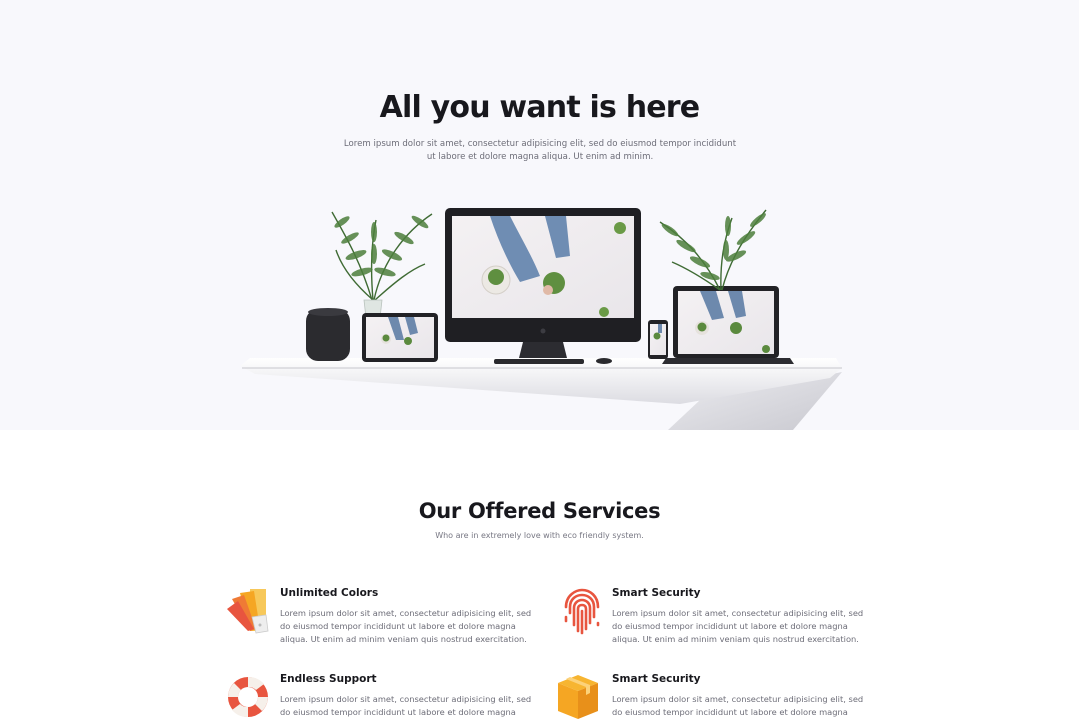 Image resolution: width=1079 pixels, height=720 pixels. What do you see at coordinates (582, 611) in the screenshot?
I see `fingerprint-icon` at bounding box center [582, 611].